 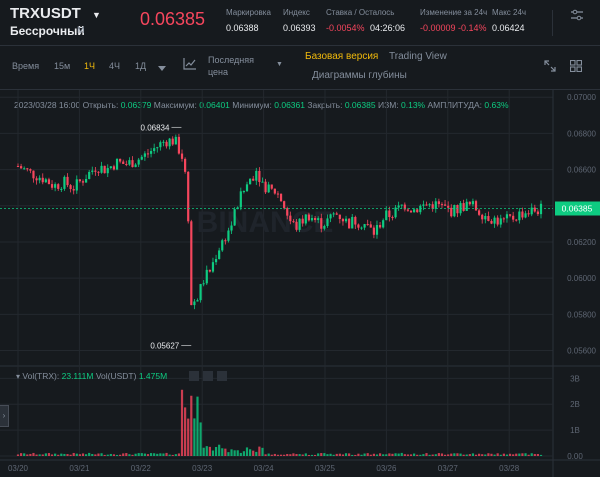 What do you see at coordinates (140, 66) in the screenshot?
I see `interval-1d: 1Д` at bounding box center [140, 66].